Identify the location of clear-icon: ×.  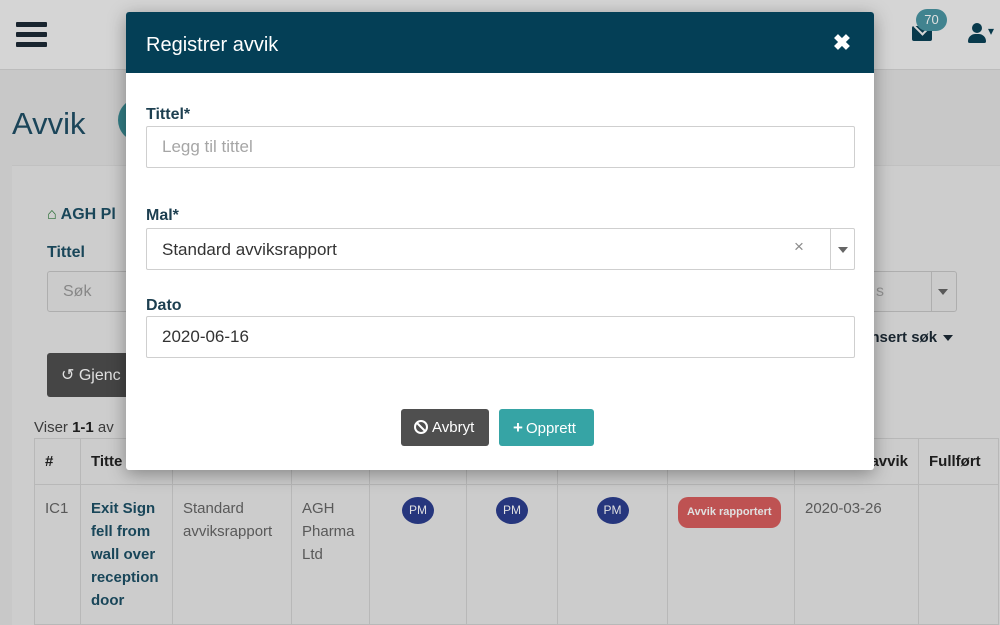
(799, 247).